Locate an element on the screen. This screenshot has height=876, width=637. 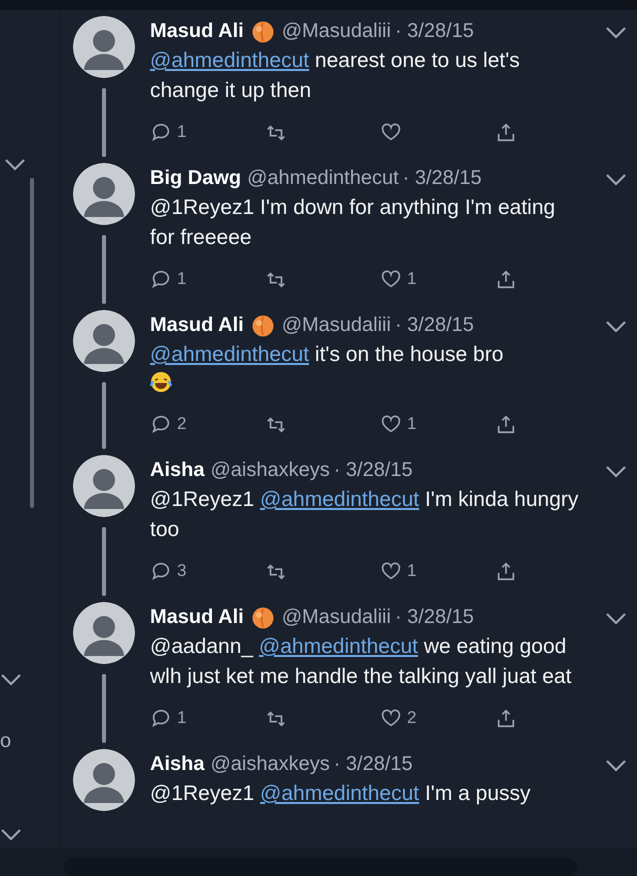
tweet-text: @1Reyez1 @ahmedinthecut I'm kinda hungry too is located at coordinates (364, 515).